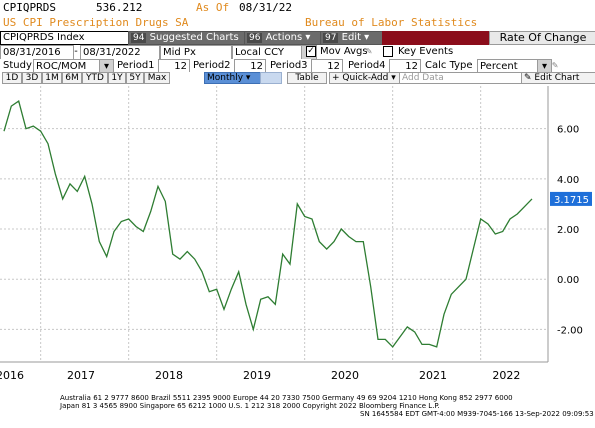  I want to click on quick-add-button: + Quick-Add ▾, so click(365, 78).